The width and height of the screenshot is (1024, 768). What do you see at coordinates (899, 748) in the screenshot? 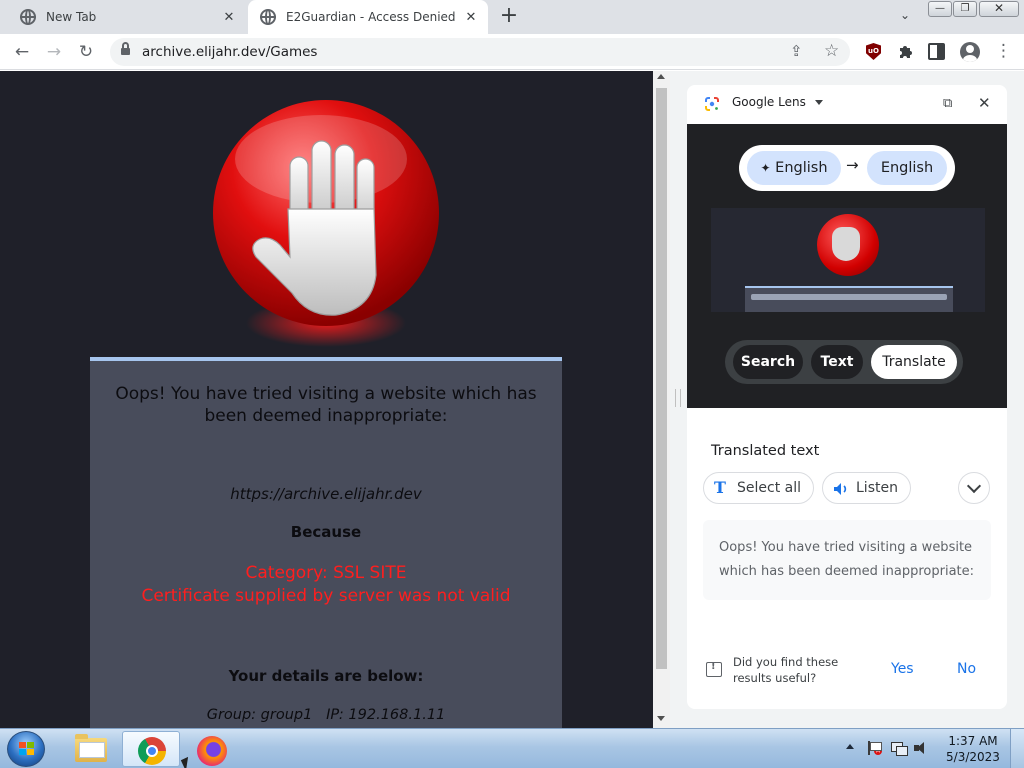
I see `network-icon` at bounding box center [899, 748].